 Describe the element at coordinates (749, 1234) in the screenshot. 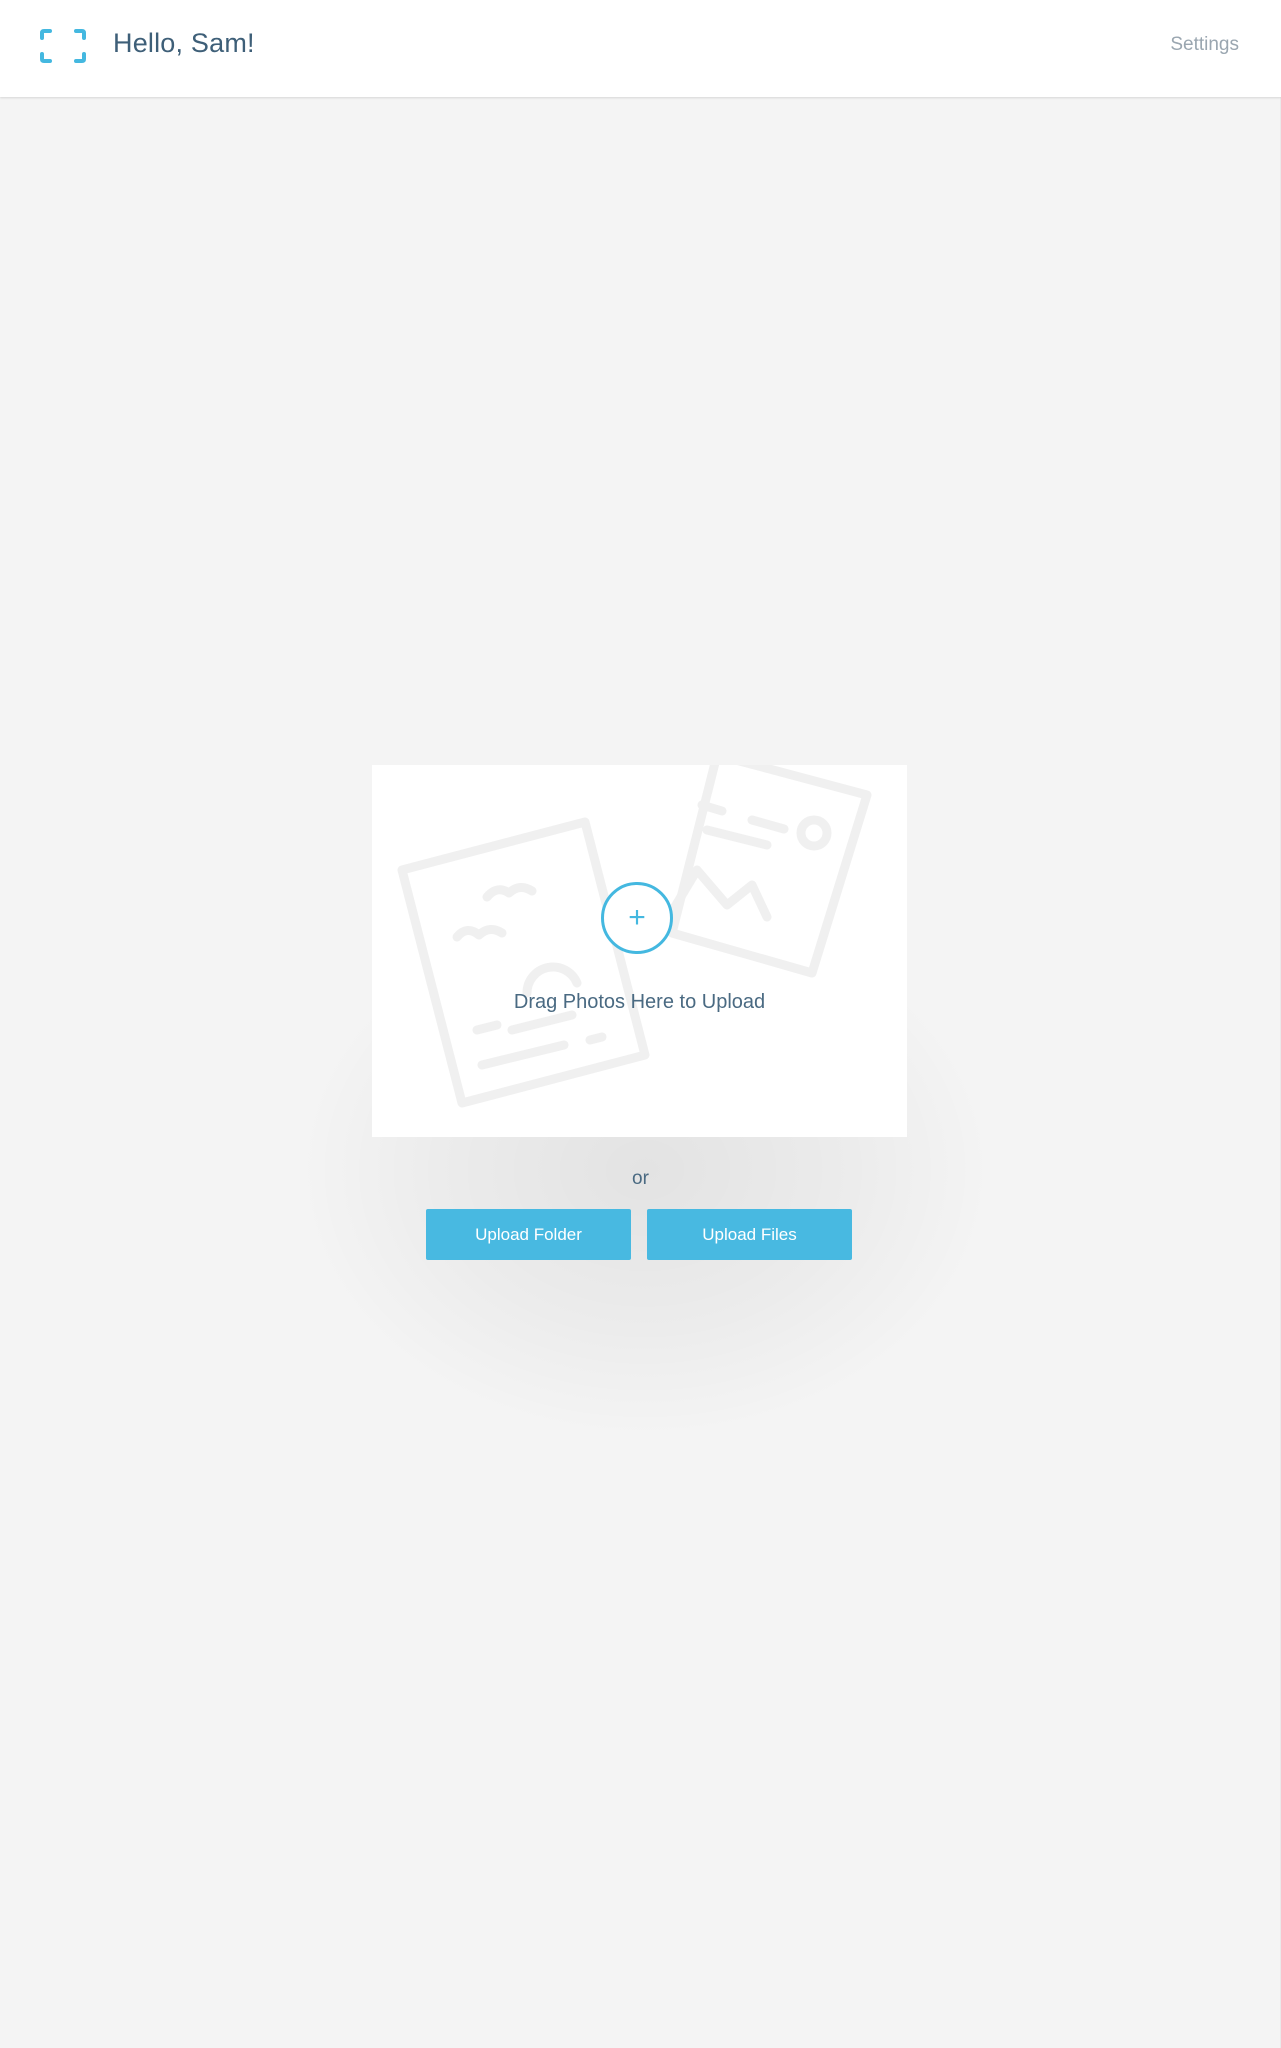

I see `upload-files-button: Upload Files` at that location.